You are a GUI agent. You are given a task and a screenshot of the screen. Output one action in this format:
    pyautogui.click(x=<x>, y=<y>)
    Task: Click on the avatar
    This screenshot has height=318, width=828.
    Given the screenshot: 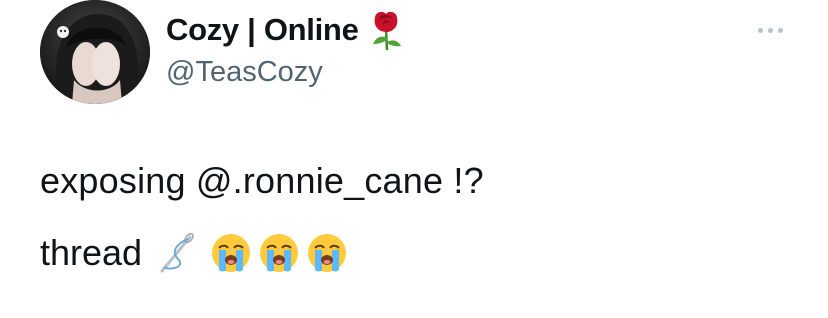 What is the action you would take?
    pyautogui.click(x=95, y=52)
    